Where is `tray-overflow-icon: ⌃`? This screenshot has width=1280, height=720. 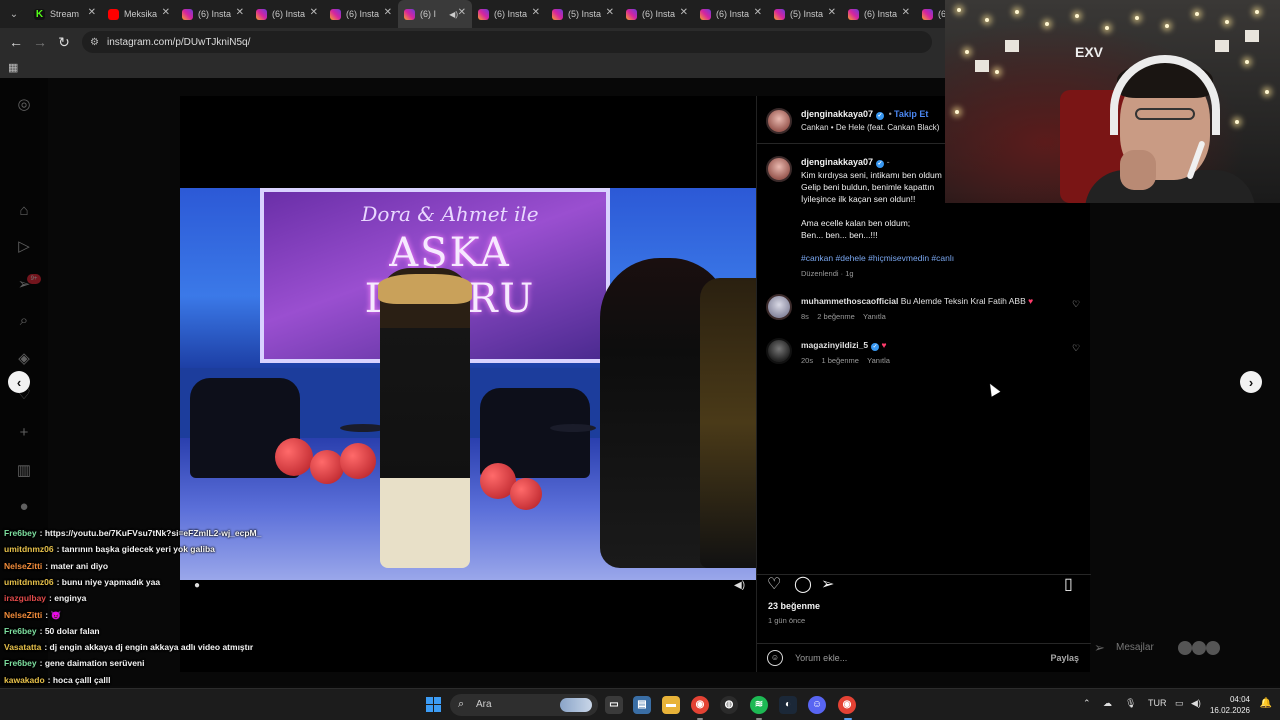
tray-overflow-icon: ⌃ is located at coordinates (1087, 703).